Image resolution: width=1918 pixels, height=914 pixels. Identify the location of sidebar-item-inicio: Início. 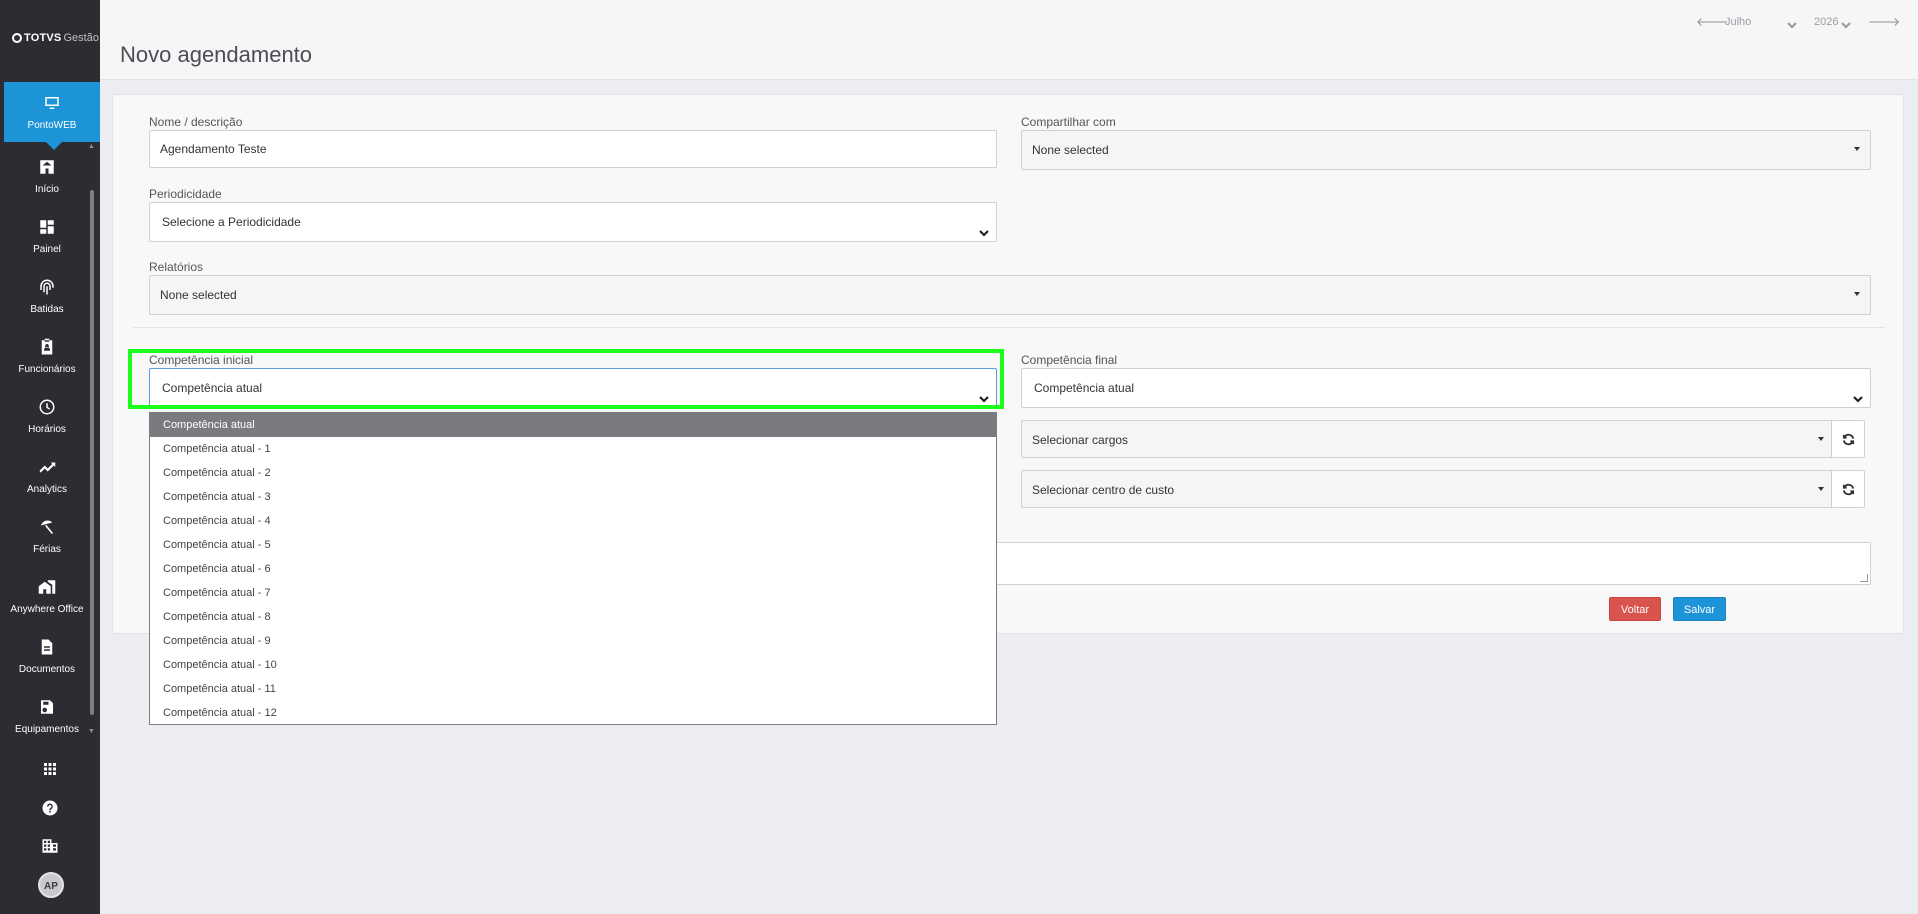
(47, 176).